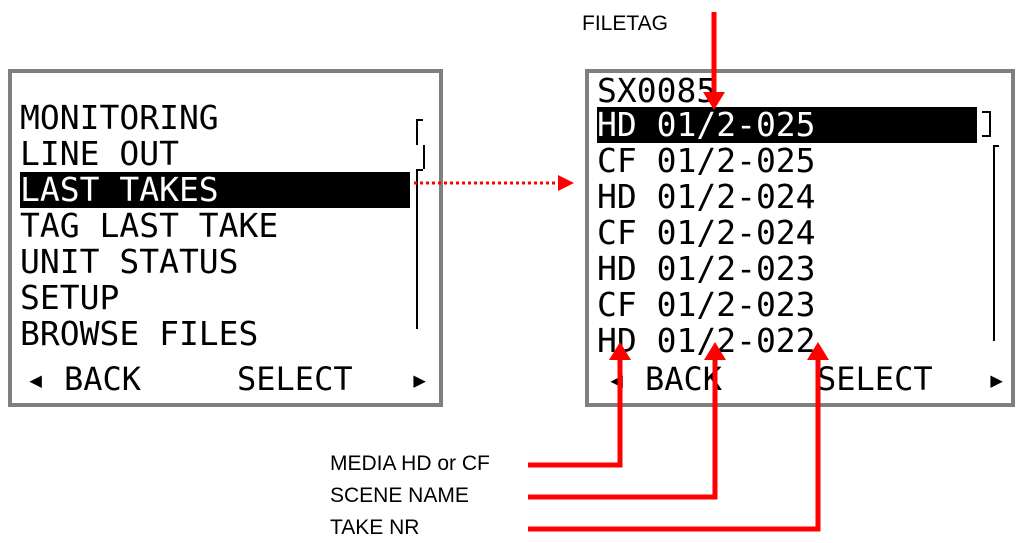  What do you see at coordinates (579, 405) in the screenshot?
I see `media-arrow` at bounding box center [579, 405].